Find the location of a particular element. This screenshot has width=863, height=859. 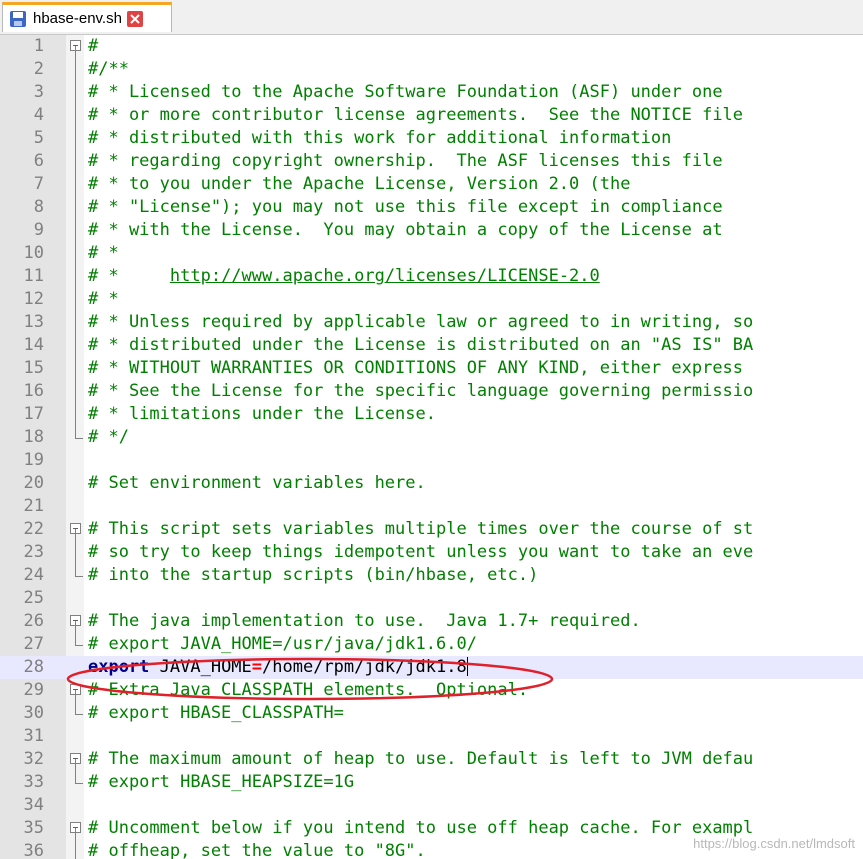

line-number: 5 is located at coordinates (38, 138).